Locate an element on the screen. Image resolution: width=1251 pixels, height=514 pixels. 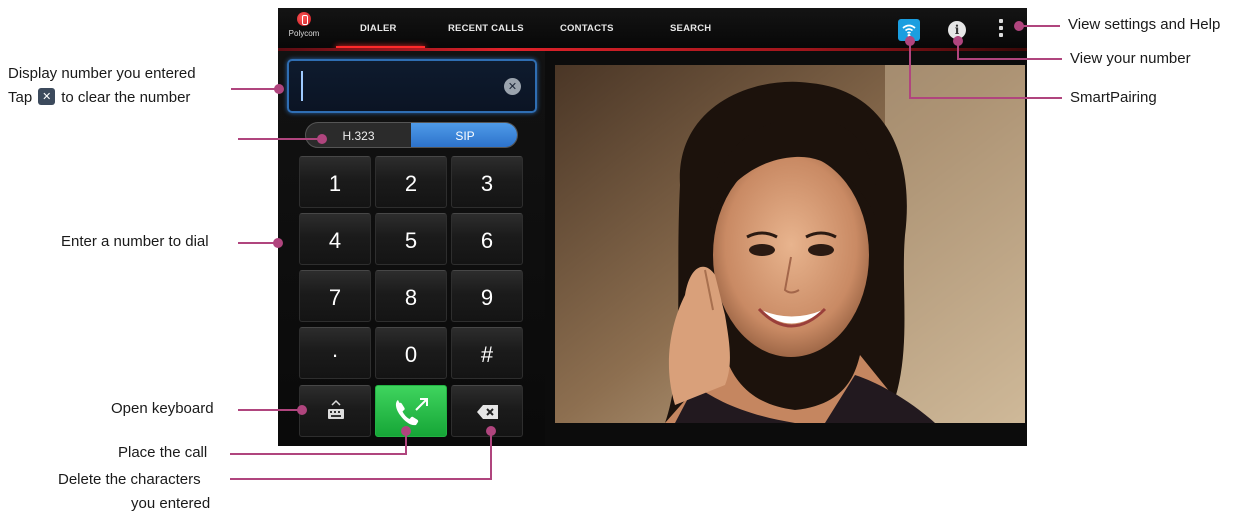
keyboard-icon is located at coordinates (336, 409).